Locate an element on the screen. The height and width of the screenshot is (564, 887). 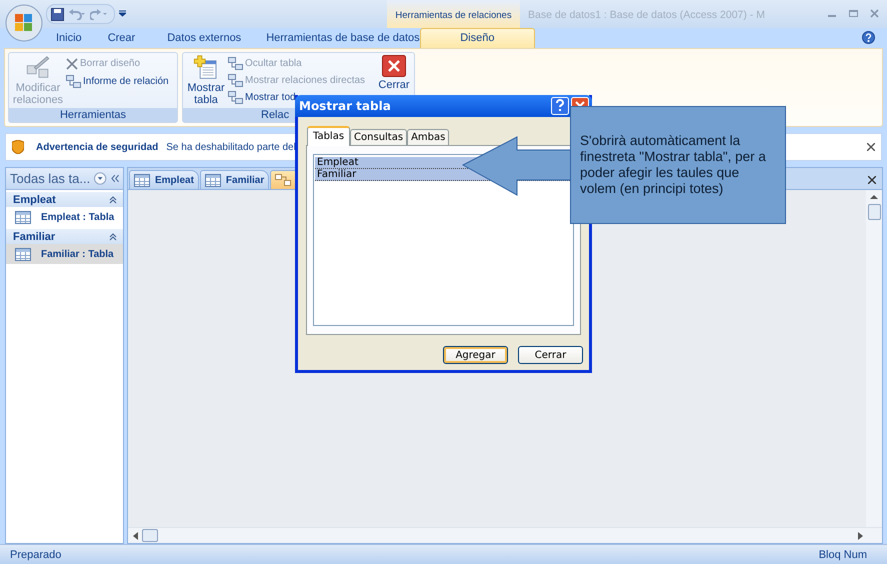
group-label: Herramientas is located at coordinates (93, 115).